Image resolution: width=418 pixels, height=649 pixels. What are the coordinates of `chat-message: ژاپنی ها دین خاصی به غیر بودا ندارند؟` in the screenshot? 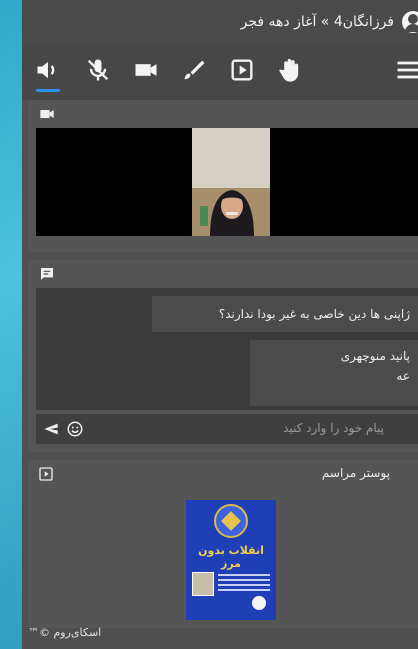 It's located at (285, 314).